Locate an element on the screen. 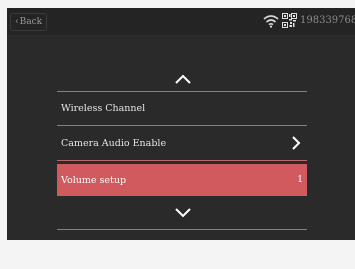  menu-item-volume-setup: Volume setup 1 is located at coordinates (182, 180).